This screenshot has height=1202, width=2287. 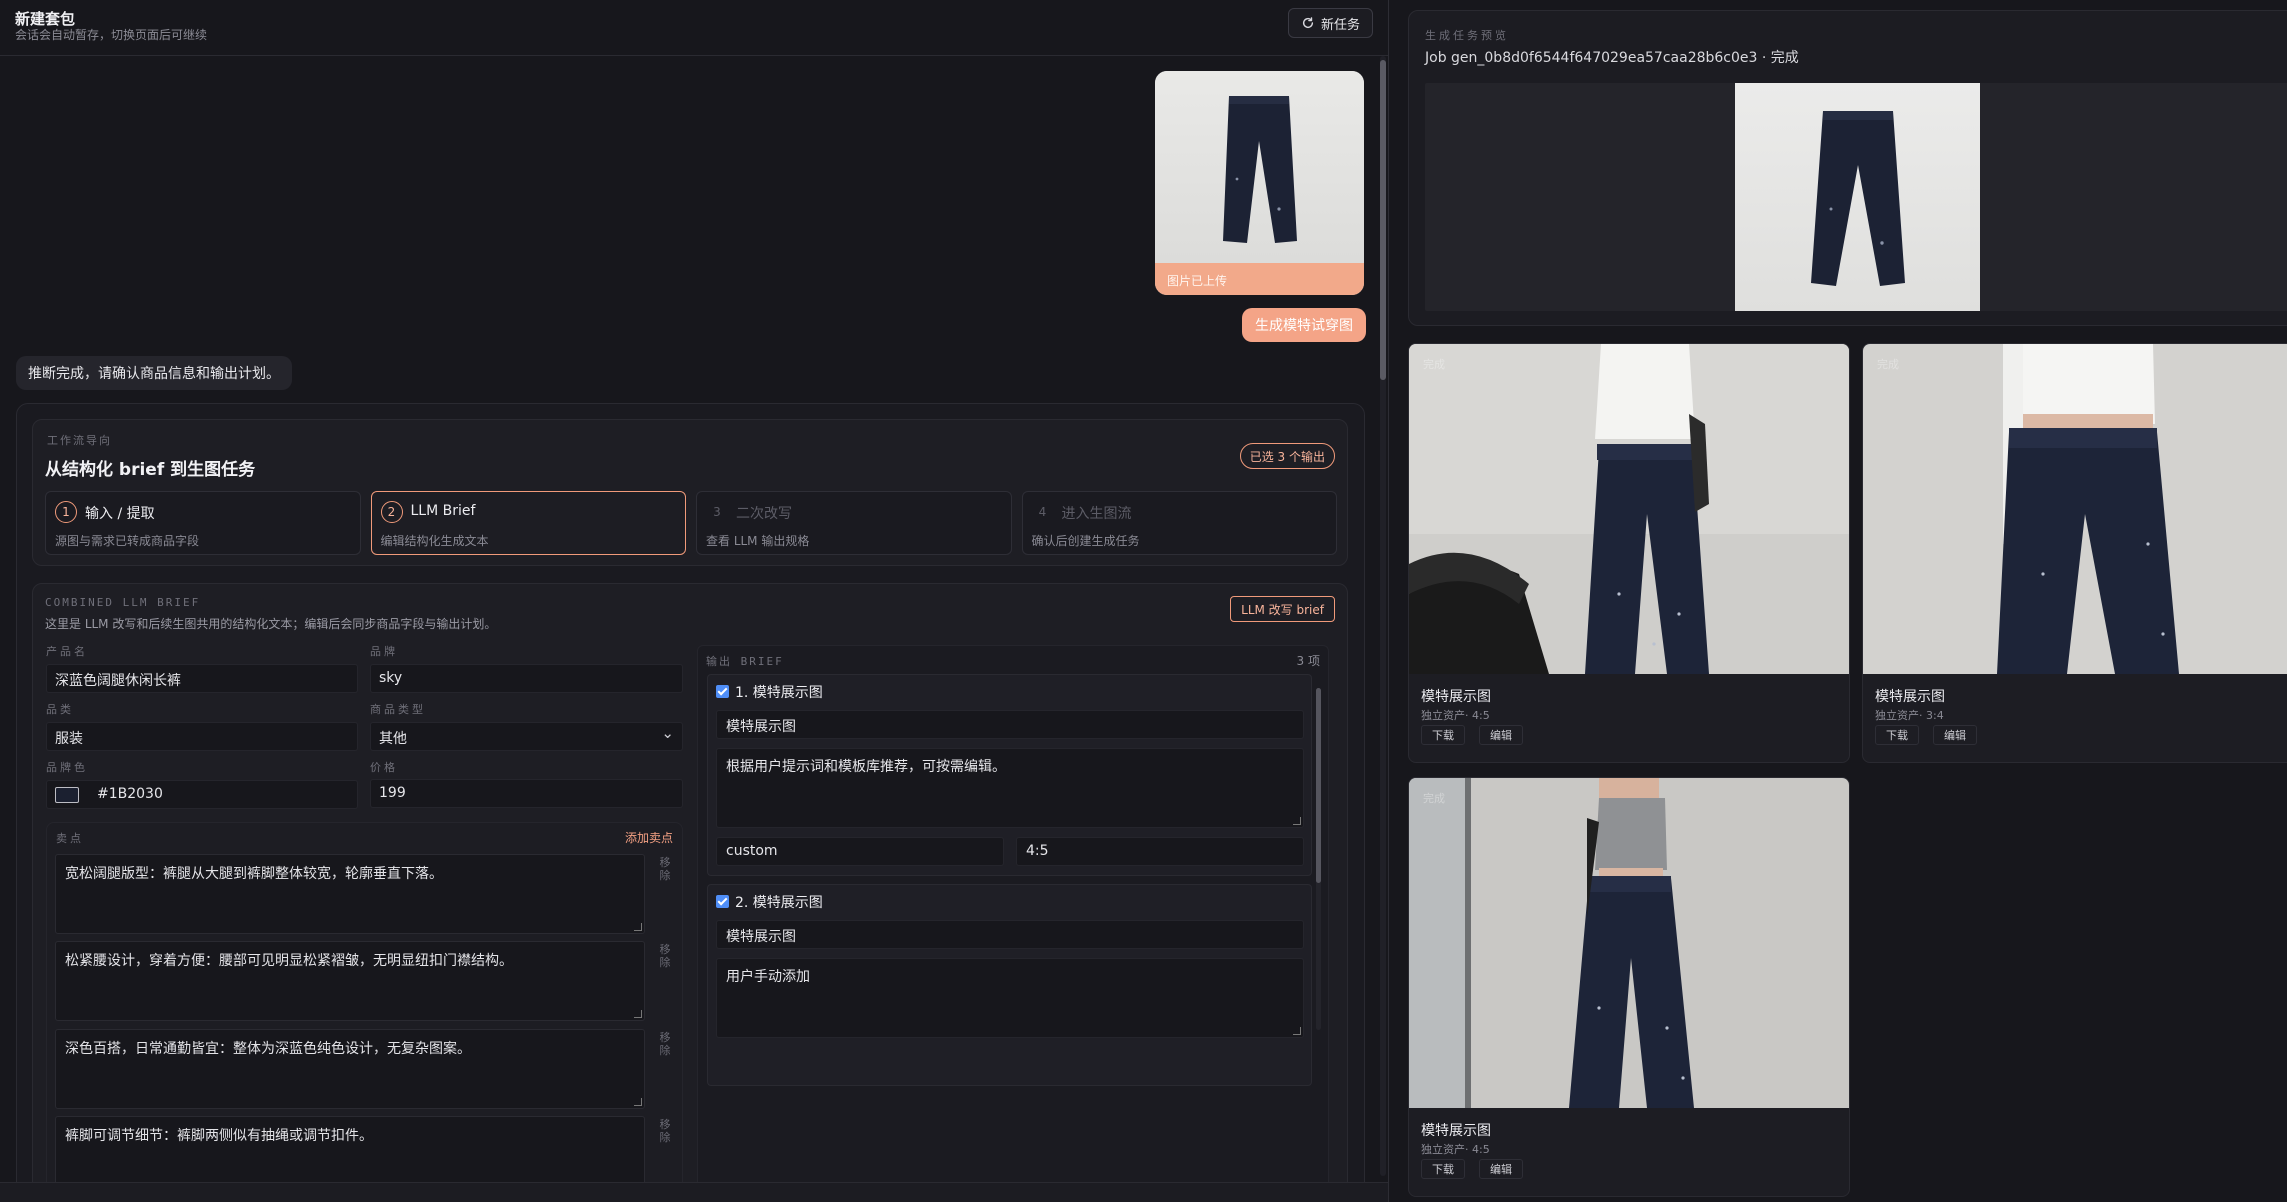 I want to click on refresh-icon, so click(x=1308, y=23).